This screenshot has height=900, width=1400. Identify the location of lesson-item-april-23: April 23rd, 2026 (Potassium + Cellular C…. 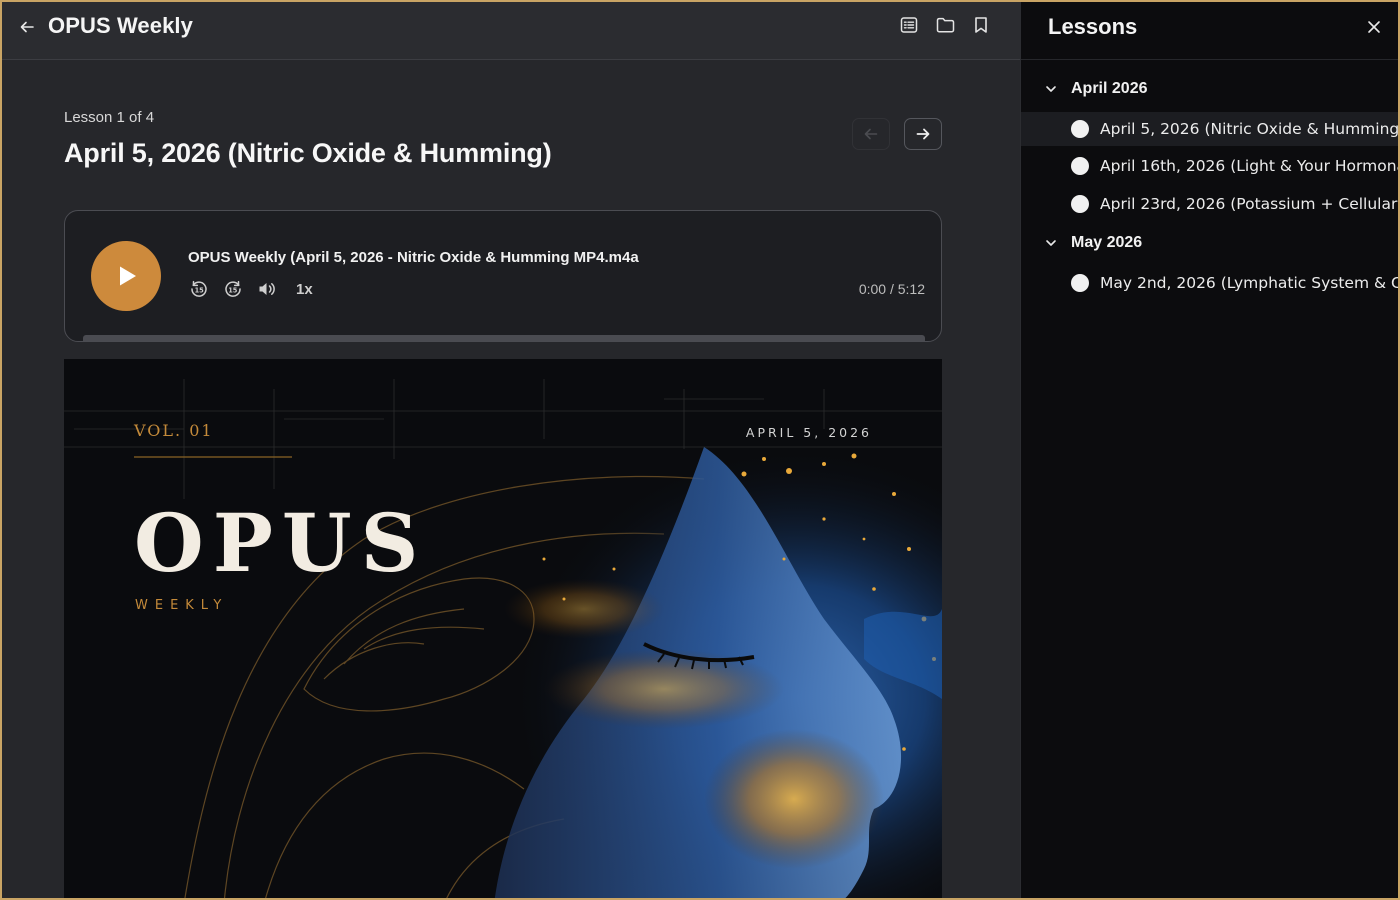
(1209, 204).